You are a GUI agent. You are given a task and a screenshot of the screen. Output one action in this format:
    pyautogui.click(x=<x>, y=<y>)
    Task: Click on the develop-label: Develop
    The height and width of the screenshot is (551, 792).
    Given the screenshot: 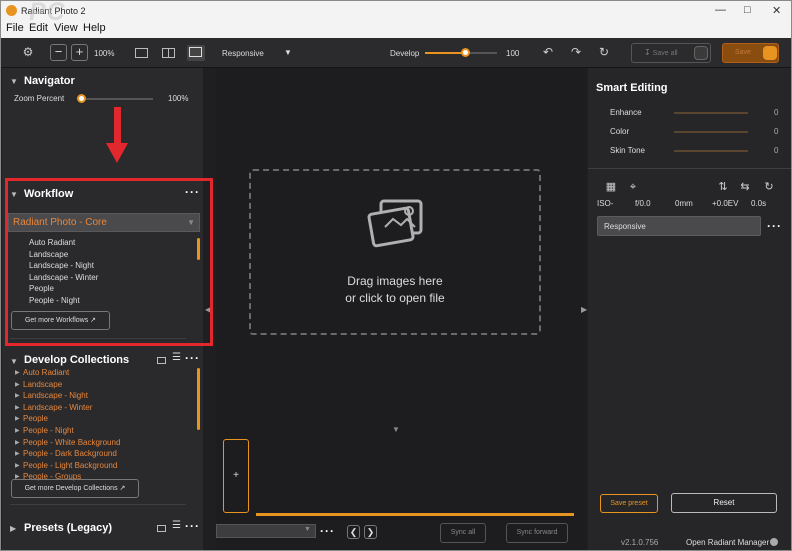 What is the action you would take?
    pyautogui.click(x=405, y=53)
    